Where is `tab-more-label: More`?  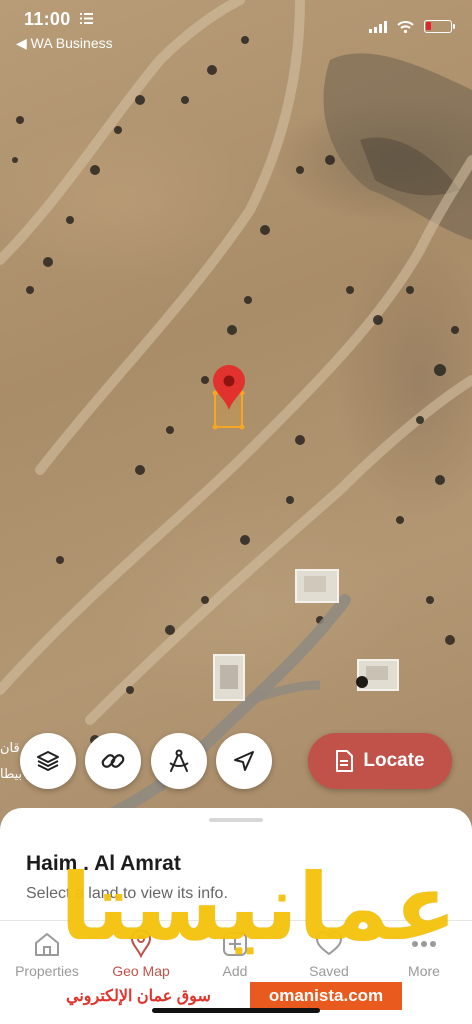 tab-more-label: More is located at coordinates (424, 971).